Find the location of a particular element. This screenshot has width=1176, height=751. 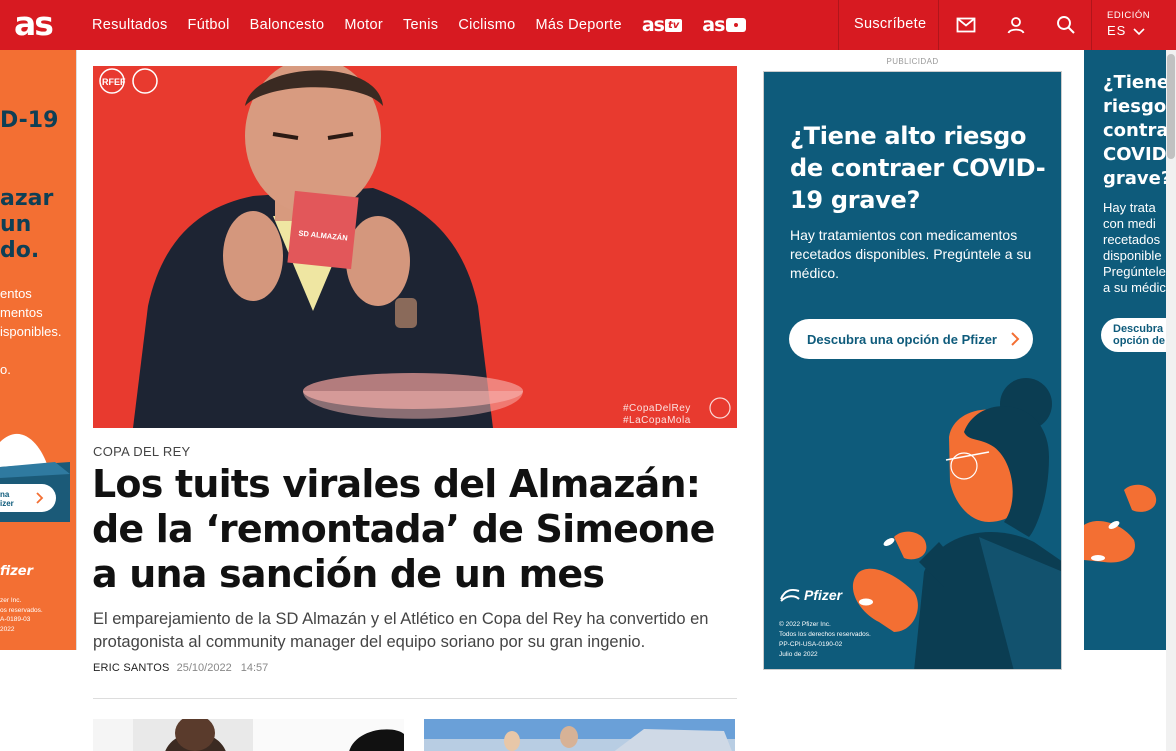

tv-badge: tv is located at coordinates (673, 25).